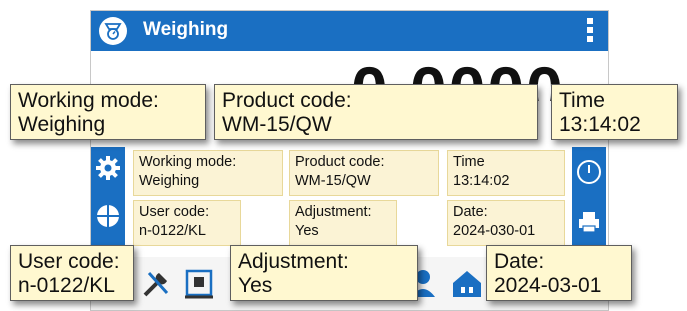 The height and width of the screenshot is (311, 687). What do you see at coordinates (88, 100) in the screenshot?
I see `callout-working-mode-label: Working mode:` at bounding box center [88, 100].